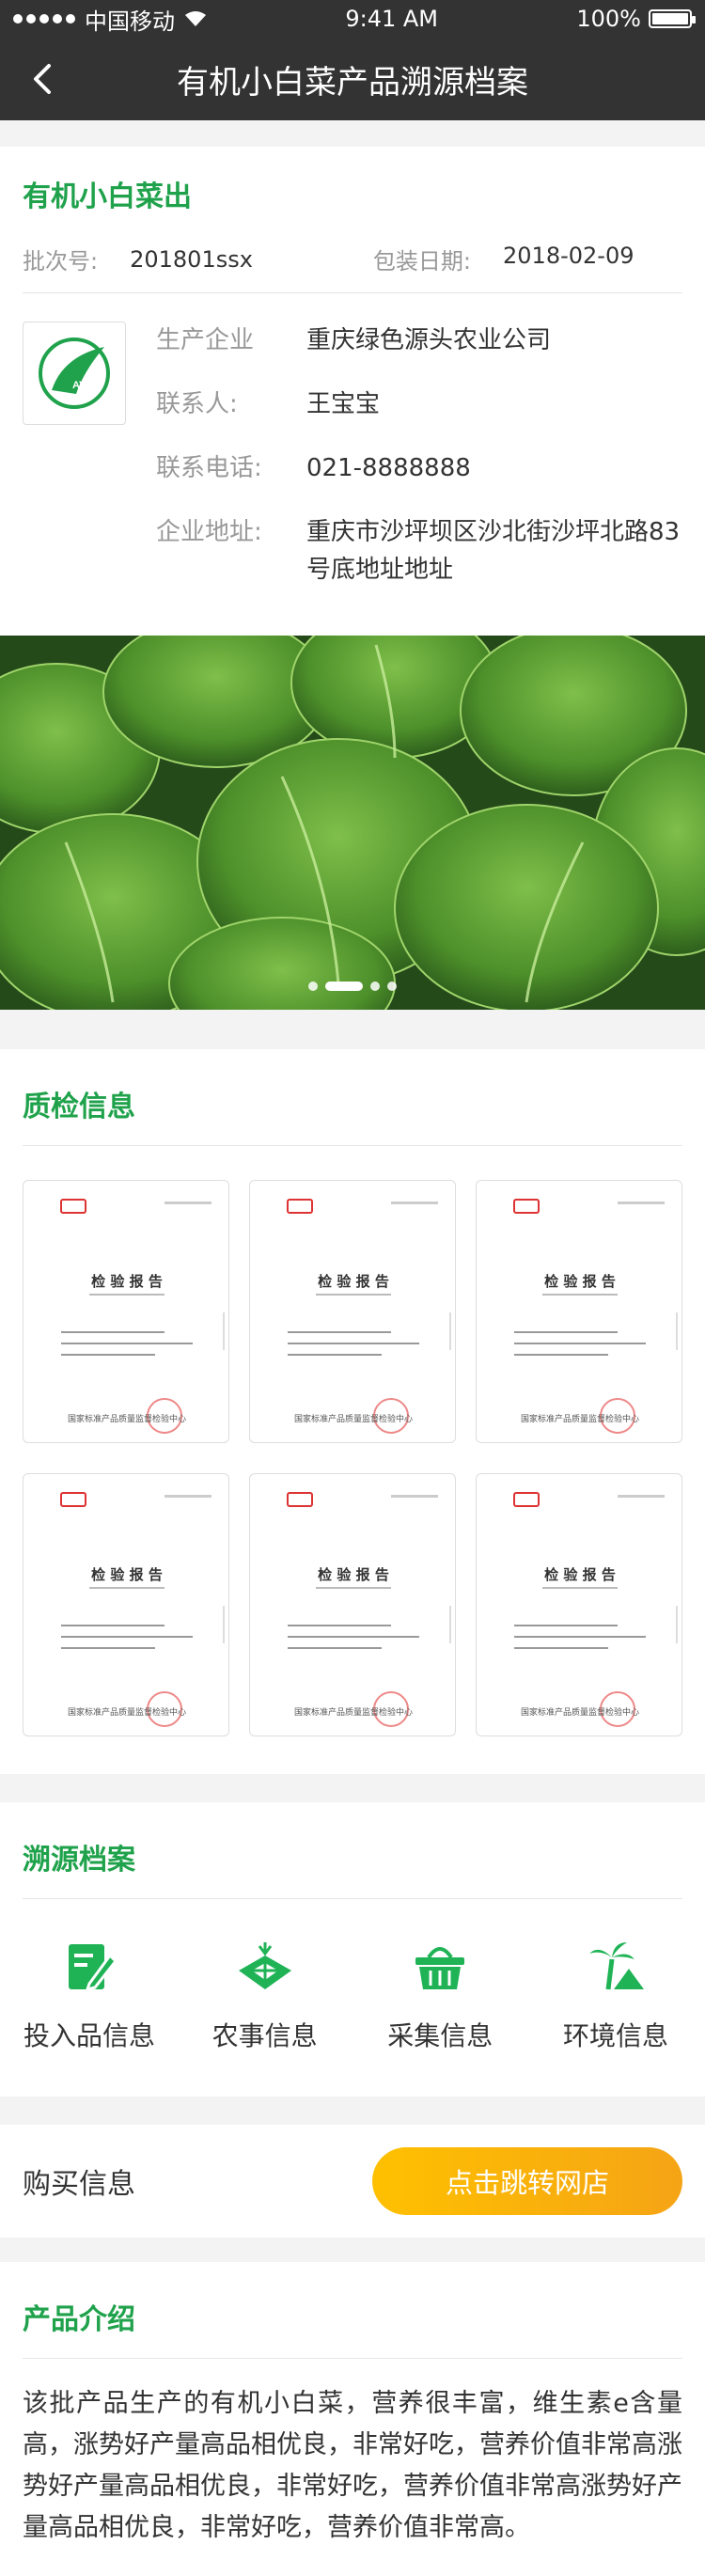 Image resolution: width=705 pixels, height=2576 pixels. What do you see at coordinates (388, 468) in the screenshot?
I see `phone-number: 021-8888888` at bounding box center [388, 468].